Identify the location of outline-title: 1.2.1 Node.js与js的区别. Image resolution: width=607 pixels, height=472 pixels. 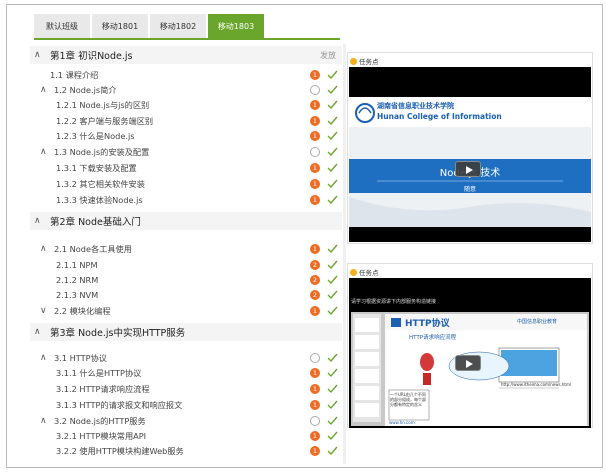
(102, 105).